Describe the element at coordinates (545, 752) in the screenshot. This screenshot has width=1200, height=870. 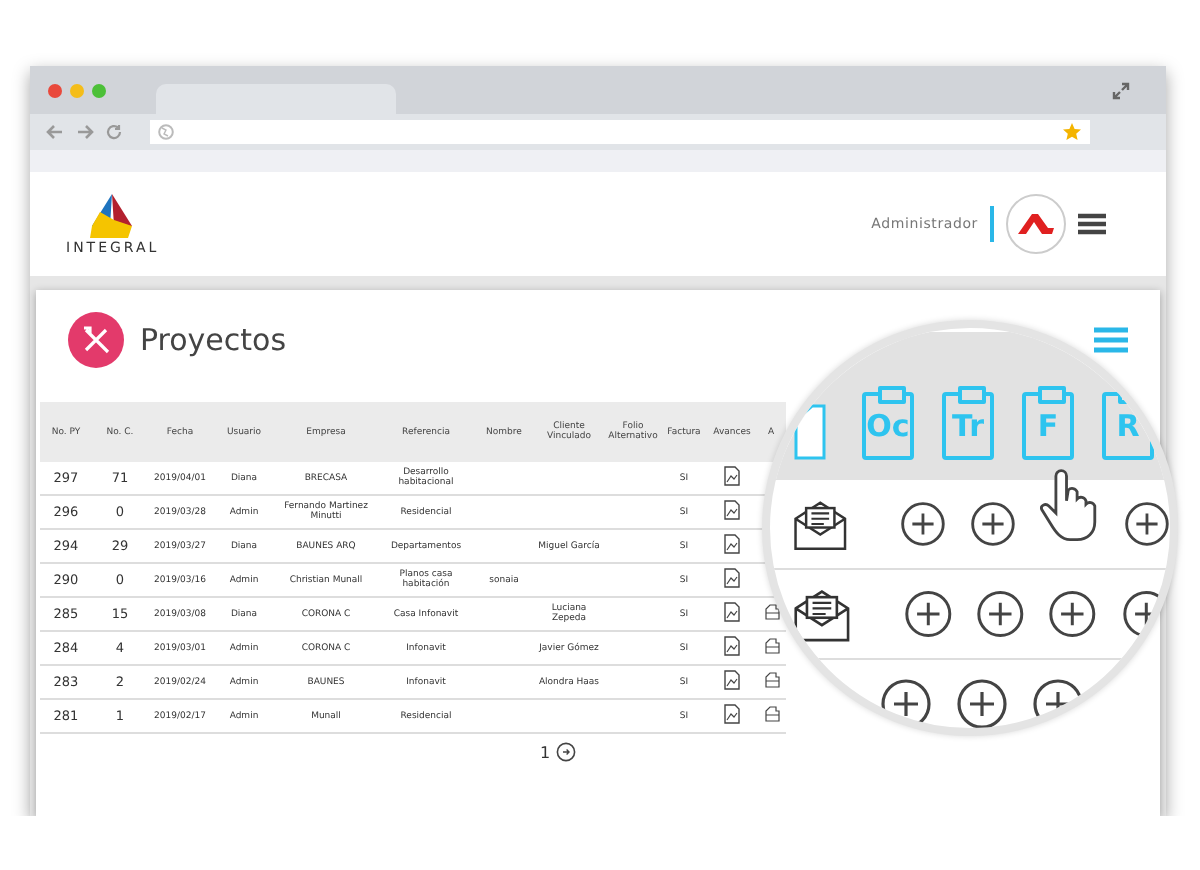
I see `page-number: 1` at that location.